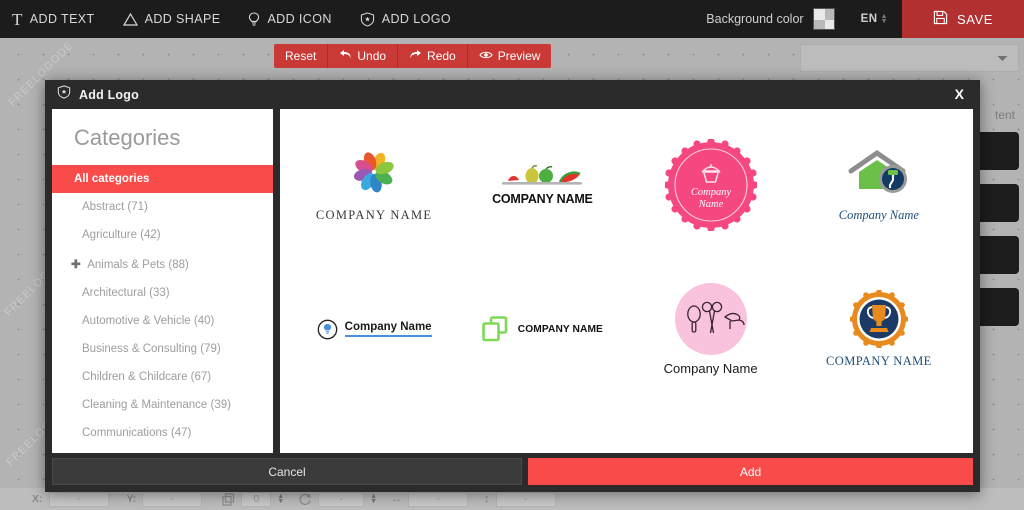 This screenshot has height=510, width=1024. Describe the element at coordinates (327, 329) in the screenshot. I see `lightbulb-circle-icon` at that location.